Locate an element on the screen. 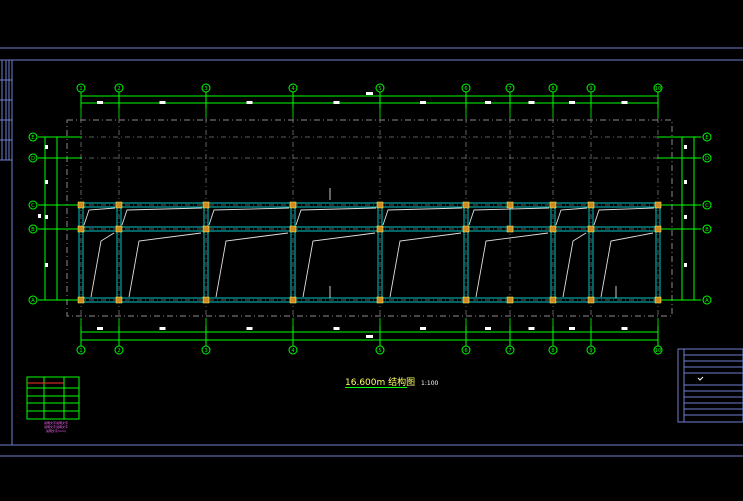 The height and width of the screenshot is (501, 743). axis-bubble-label: 9 is located at coordinates (590, 89).